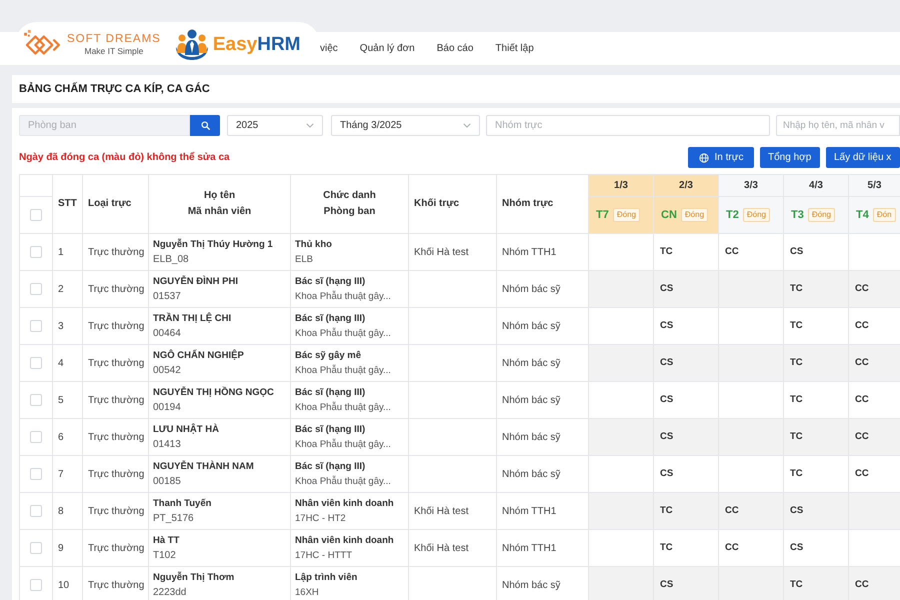 The height and width of the screenshot is (600, 900). Describe the element at coordinates (324, 556) in the screenshot. I see `department-name: 17HC - HTTT` at that location.